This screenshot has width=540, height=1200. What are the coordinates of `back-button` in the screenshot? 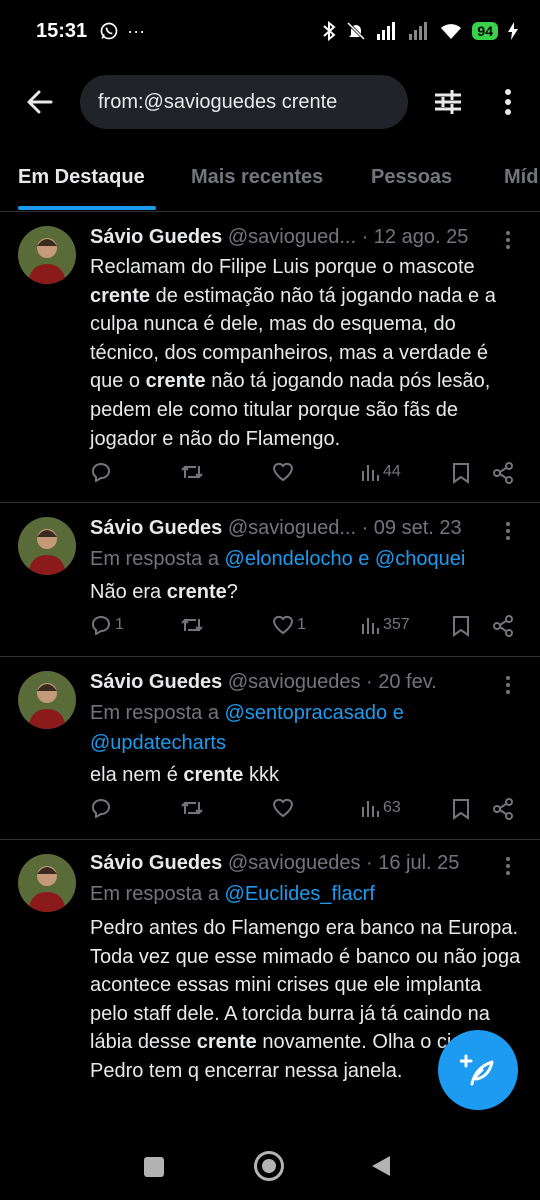 It's located at (40, 102).